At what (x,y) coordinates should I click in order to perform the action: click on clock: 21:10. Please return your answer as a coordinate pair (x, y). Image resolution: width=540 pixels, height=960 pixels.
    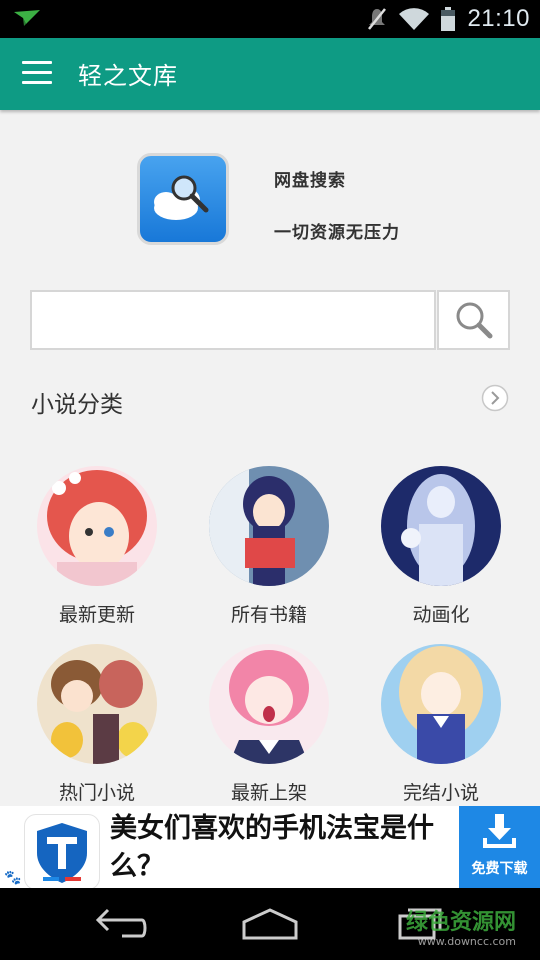
    Looking at the image, I should click on (498, 18).